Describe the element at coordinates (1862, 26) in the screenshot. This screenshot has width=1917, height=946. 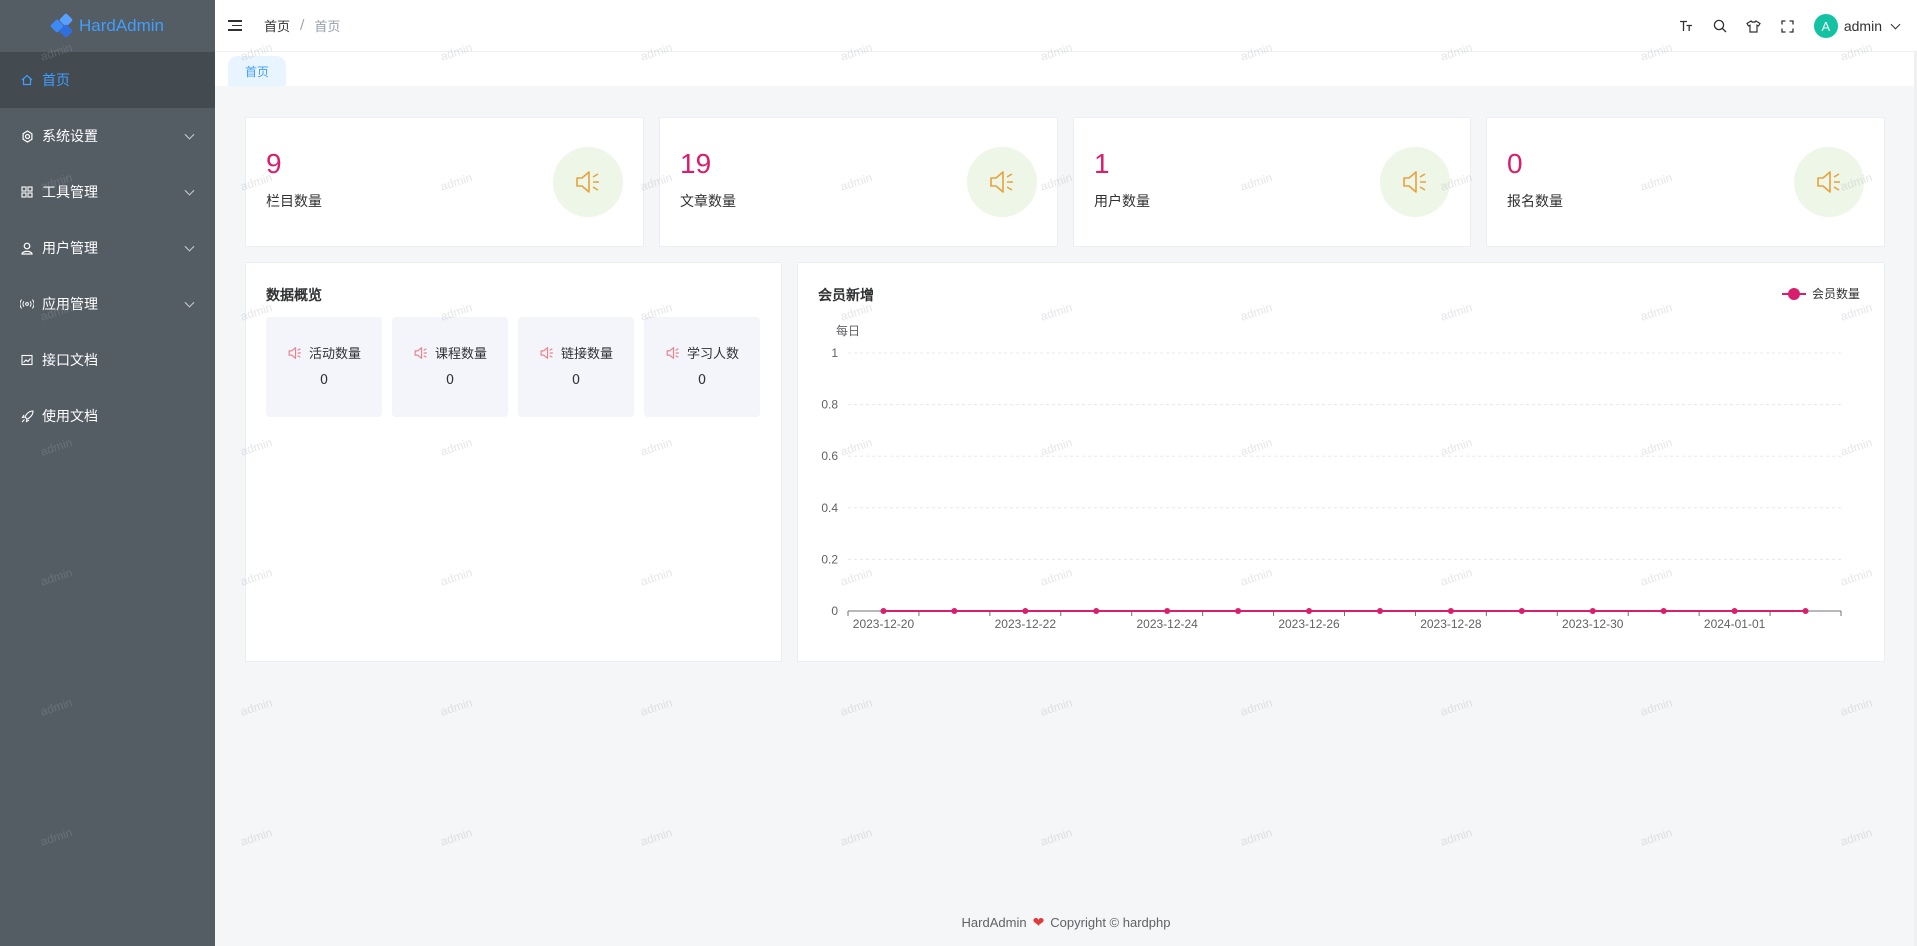
I see `user-name: admin` at that location.